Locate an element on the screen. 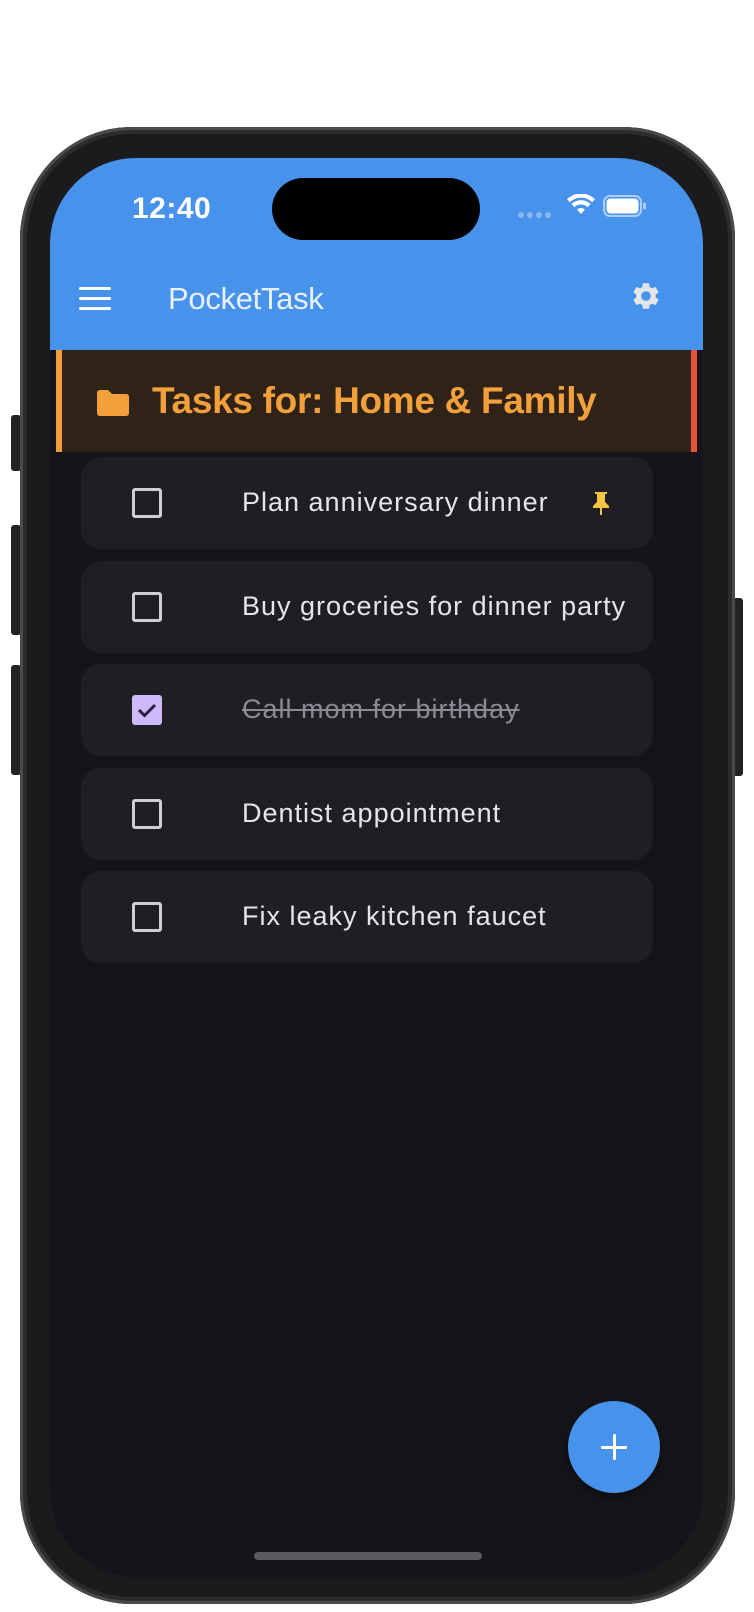  home-indicator is located at coordinates (368, 1556).